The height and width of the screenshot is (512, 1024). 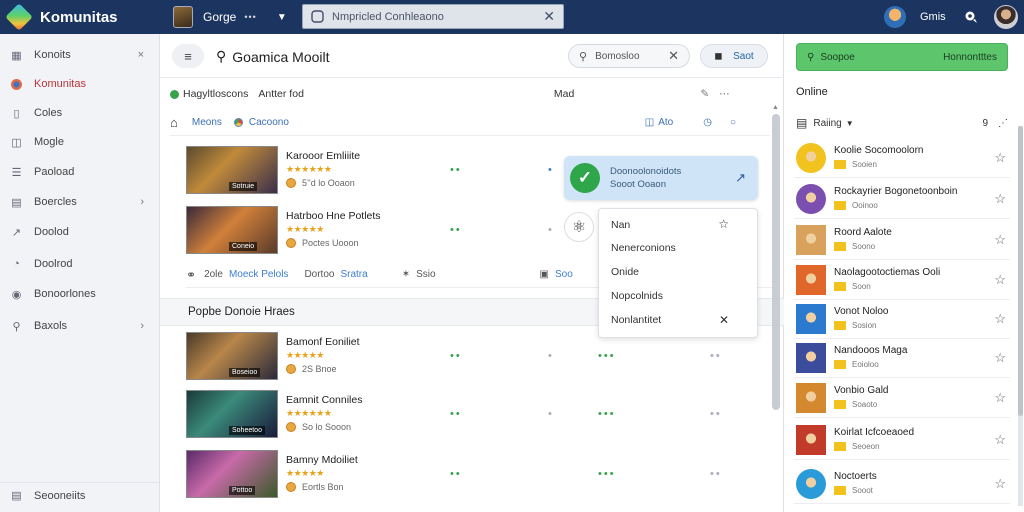 What do you see at coordinates (188, 56) in the screenshot?
I see `menu-button: ≡` at bounding box center [188, 56].